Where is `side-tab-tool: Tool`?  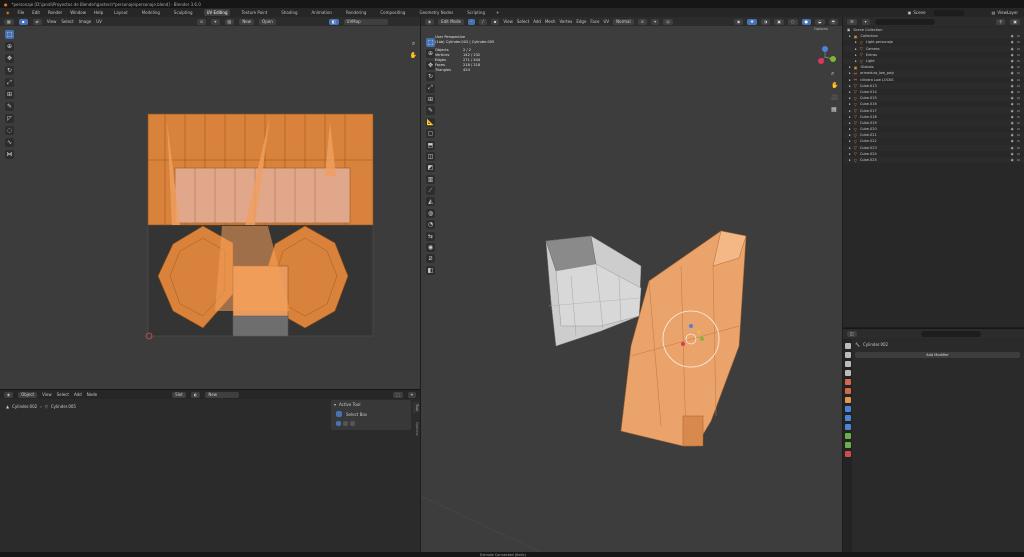
side-tab-tool: Tool is located at coordinates (416, 407).